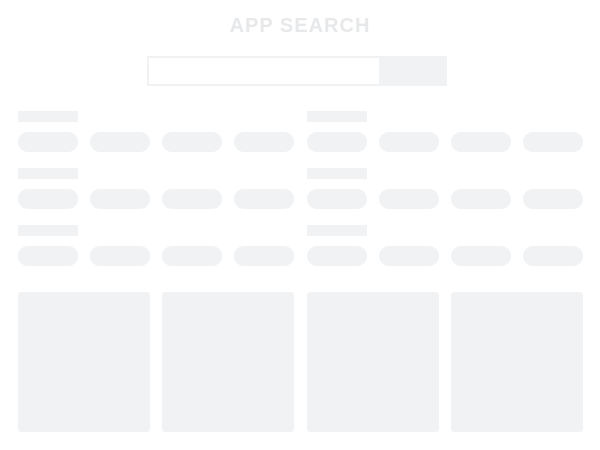 This screenshot has height=450, width=600. I want to click on search-input, so click(263, 71).